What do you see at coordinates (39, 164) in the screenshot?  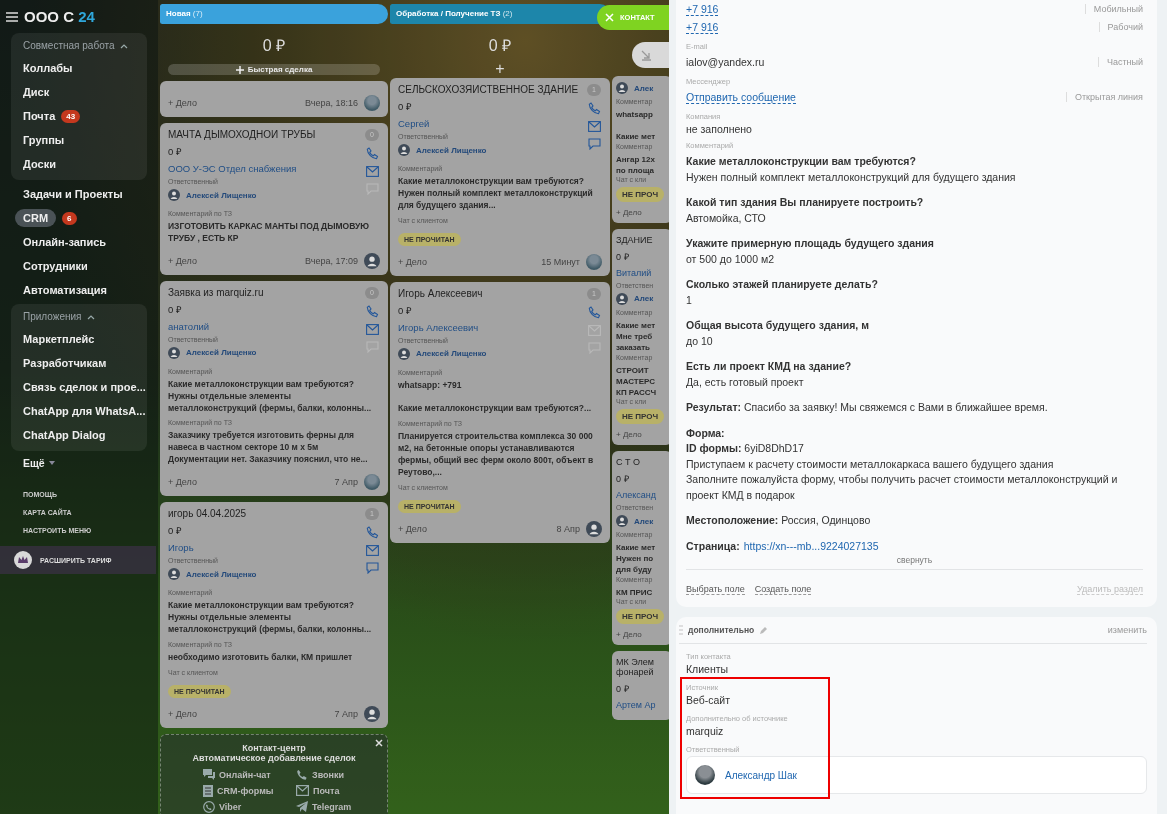 I see `nav-item: Доски` at bounding box center [39, 164].